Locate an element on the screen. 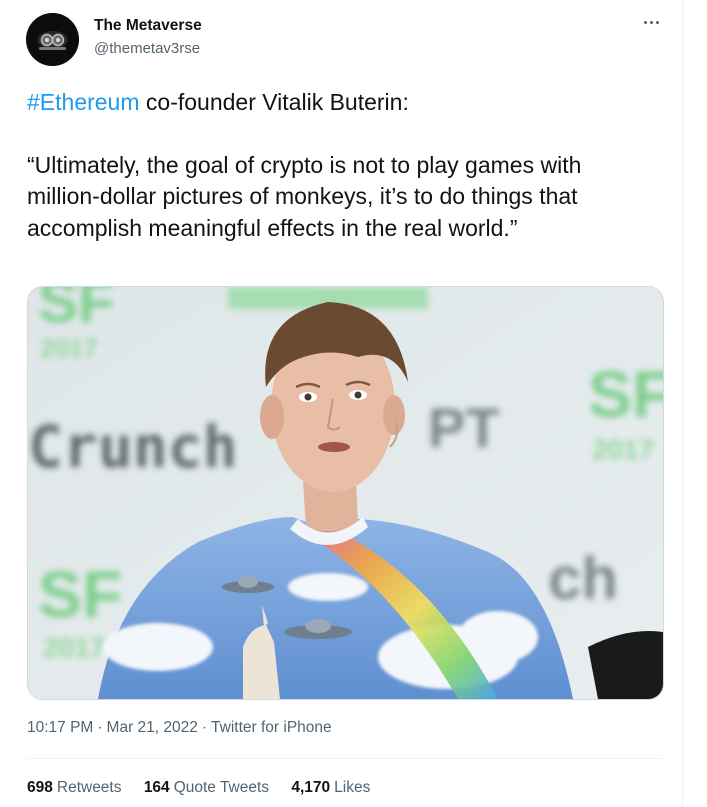 The width and height of the screenshot is (707, 807). quote-tweets-count: 164 is located at coordinates (156, 787).